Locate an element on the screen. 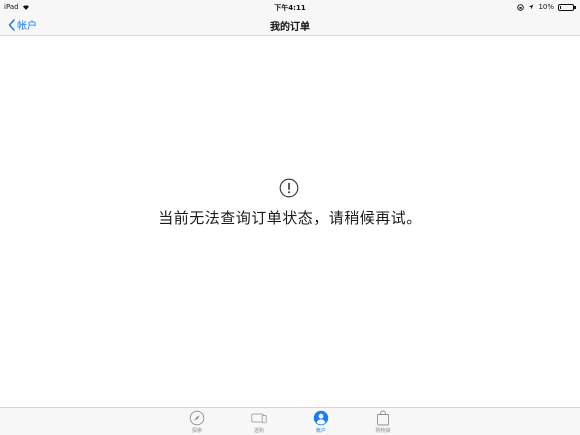 The image size is (580, 435). tab-bar: 探索 选购 帐户 购物袋 is located at coordinates (290, 421).